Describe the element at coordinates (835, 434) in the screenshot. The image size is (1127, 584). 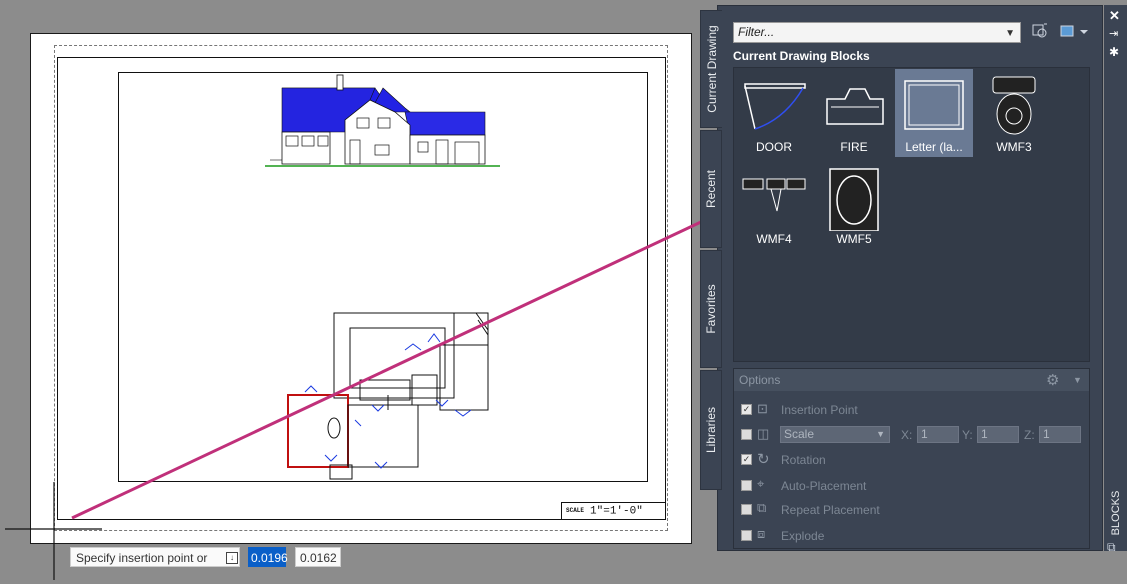
I see `scale-dropdown: Scale ▼` at that location.